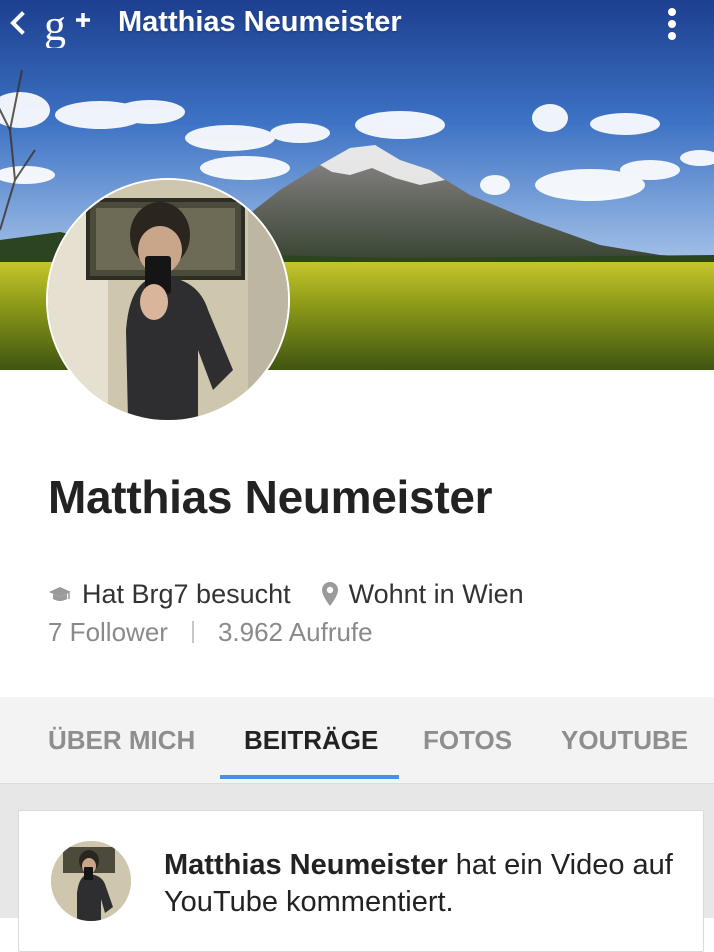  I want to click on tab-about: ÜBER MICH, so click(121, 740).